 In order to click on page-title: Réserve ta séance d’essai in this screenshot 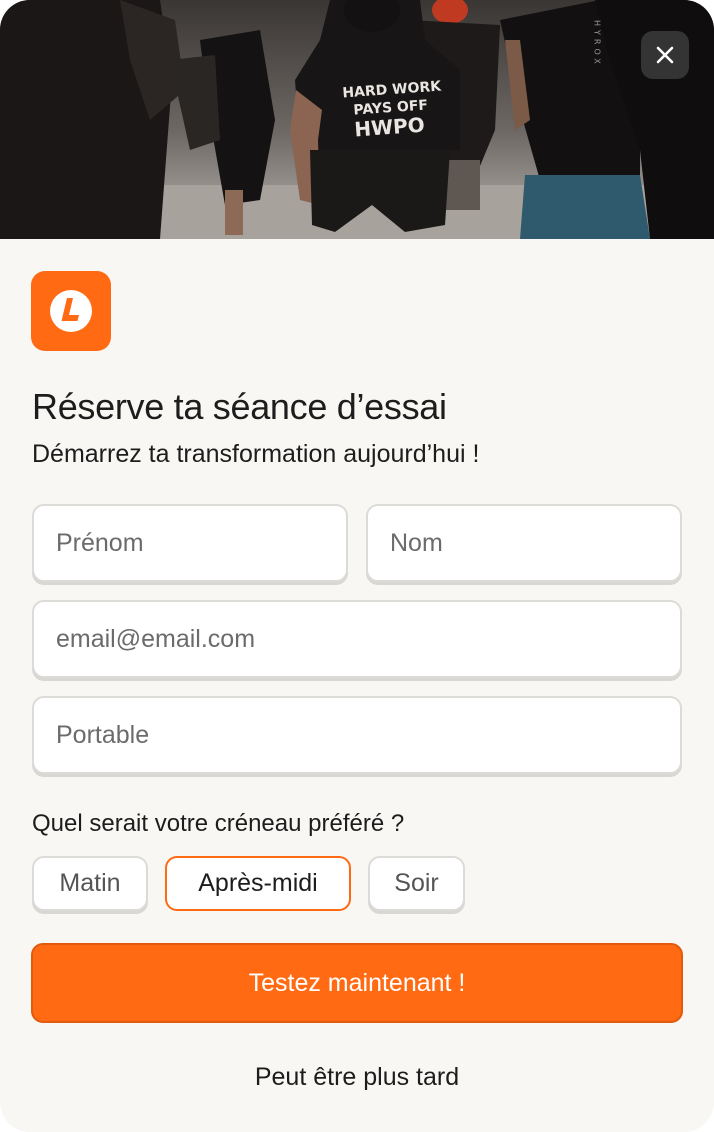, I will do `click(239, 406)`.